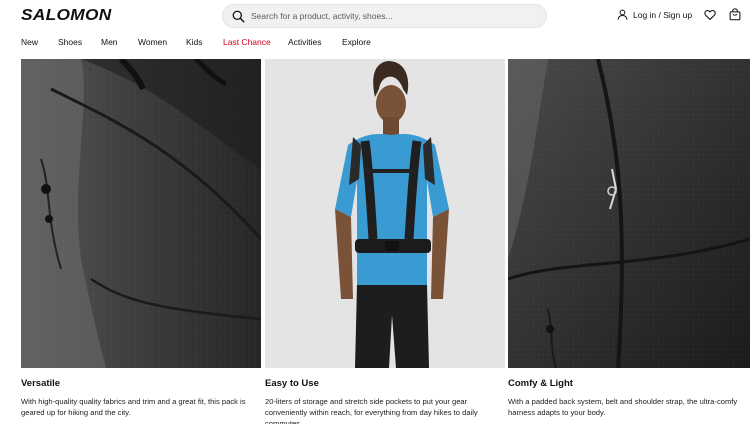 The height and width of the screenshot is (424, 750). Describe the element at coordinates (292, 383) in the screenshot. I see `feature-title: Easy to Use` at that location.